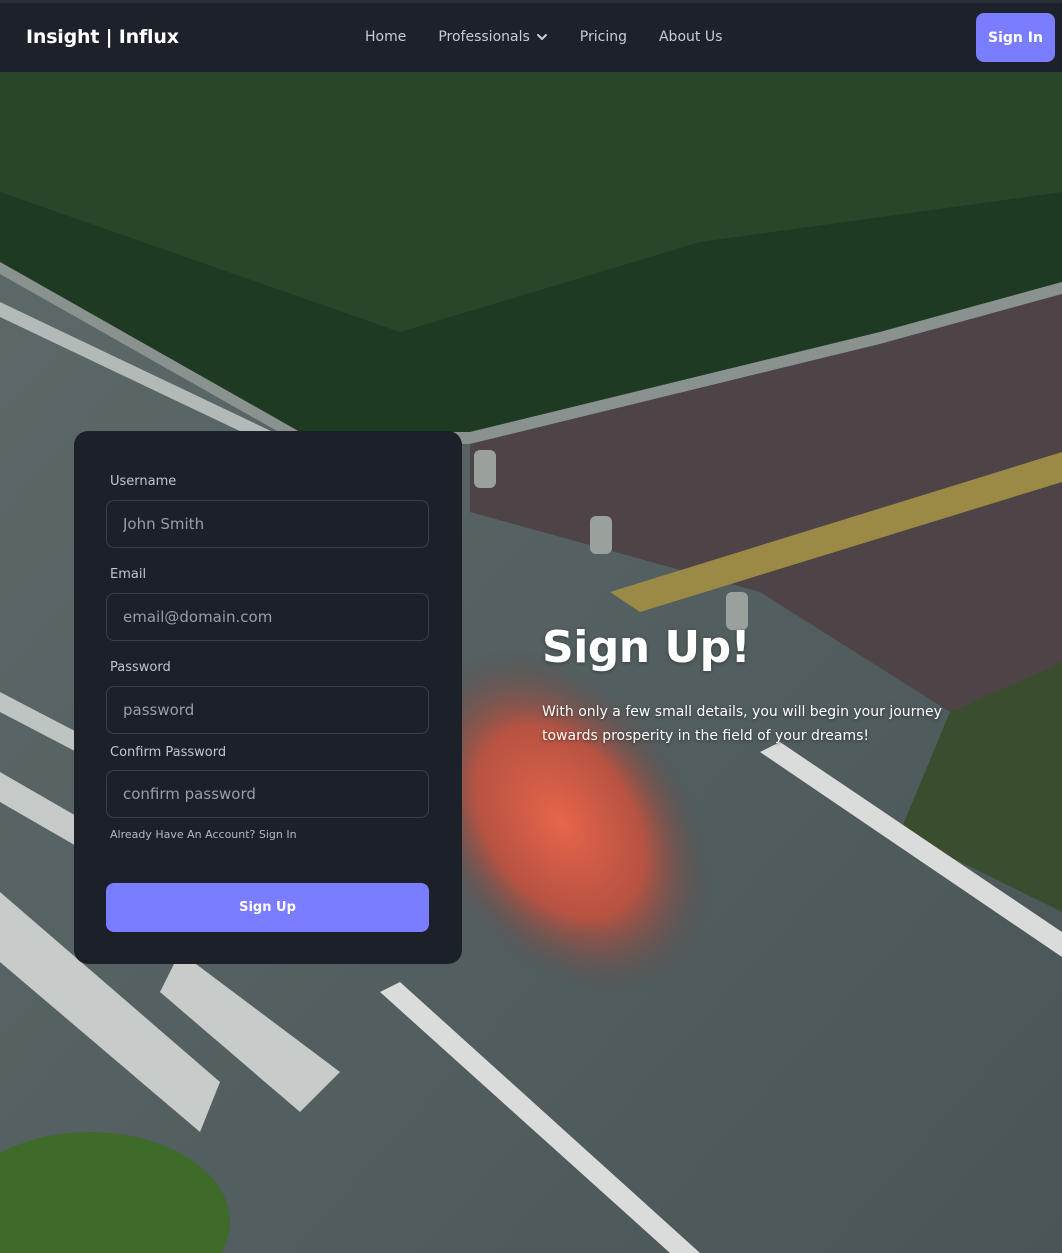  I want to click on password-input, so click(267, 710).